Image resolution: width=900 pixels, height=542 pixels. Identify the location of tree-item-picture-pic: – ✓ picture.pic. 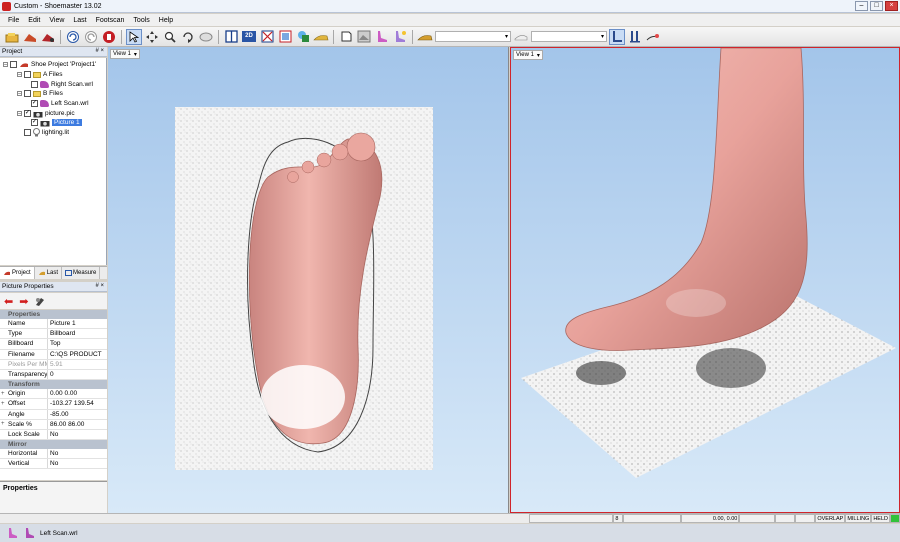
(46, 113).